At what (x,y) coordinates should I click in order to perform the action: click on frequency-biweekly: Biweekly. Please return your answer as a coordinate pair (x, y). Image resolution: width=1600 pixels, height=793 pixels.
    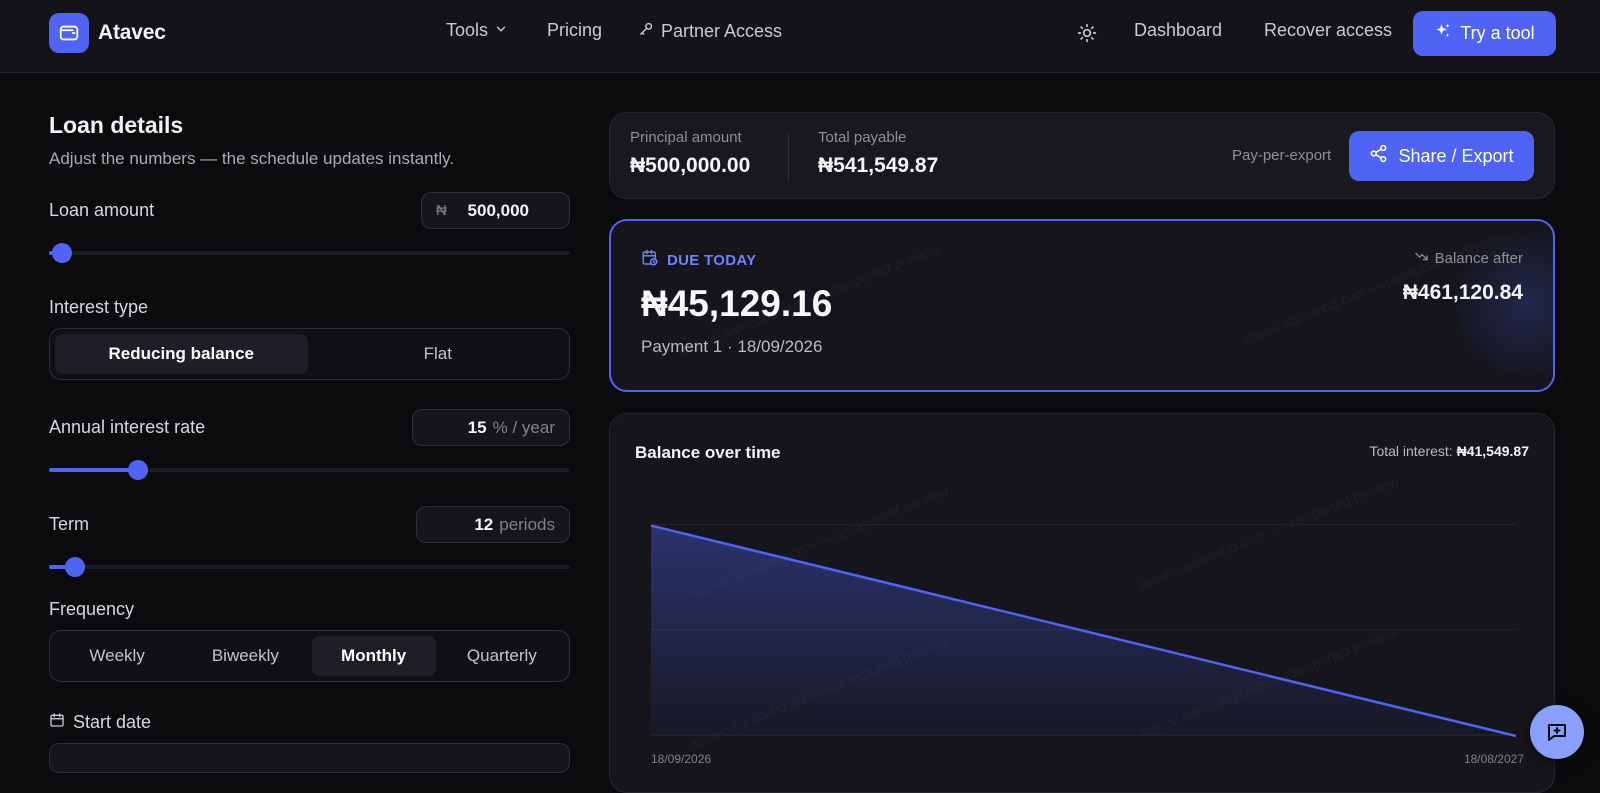
    Looking at the image, I should click on (245, 656).